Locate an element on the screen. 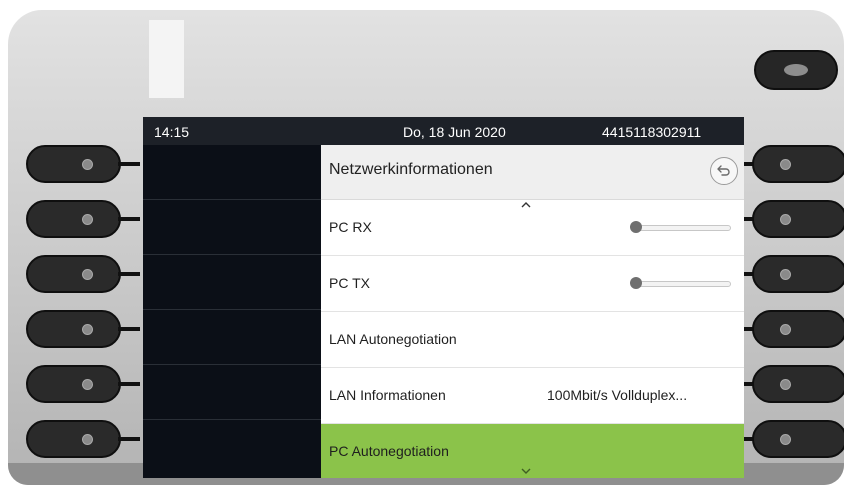 This screenshot has width=851, height=492. menu-header: Netzwerkinformationen is located at coordinates (532, 172).